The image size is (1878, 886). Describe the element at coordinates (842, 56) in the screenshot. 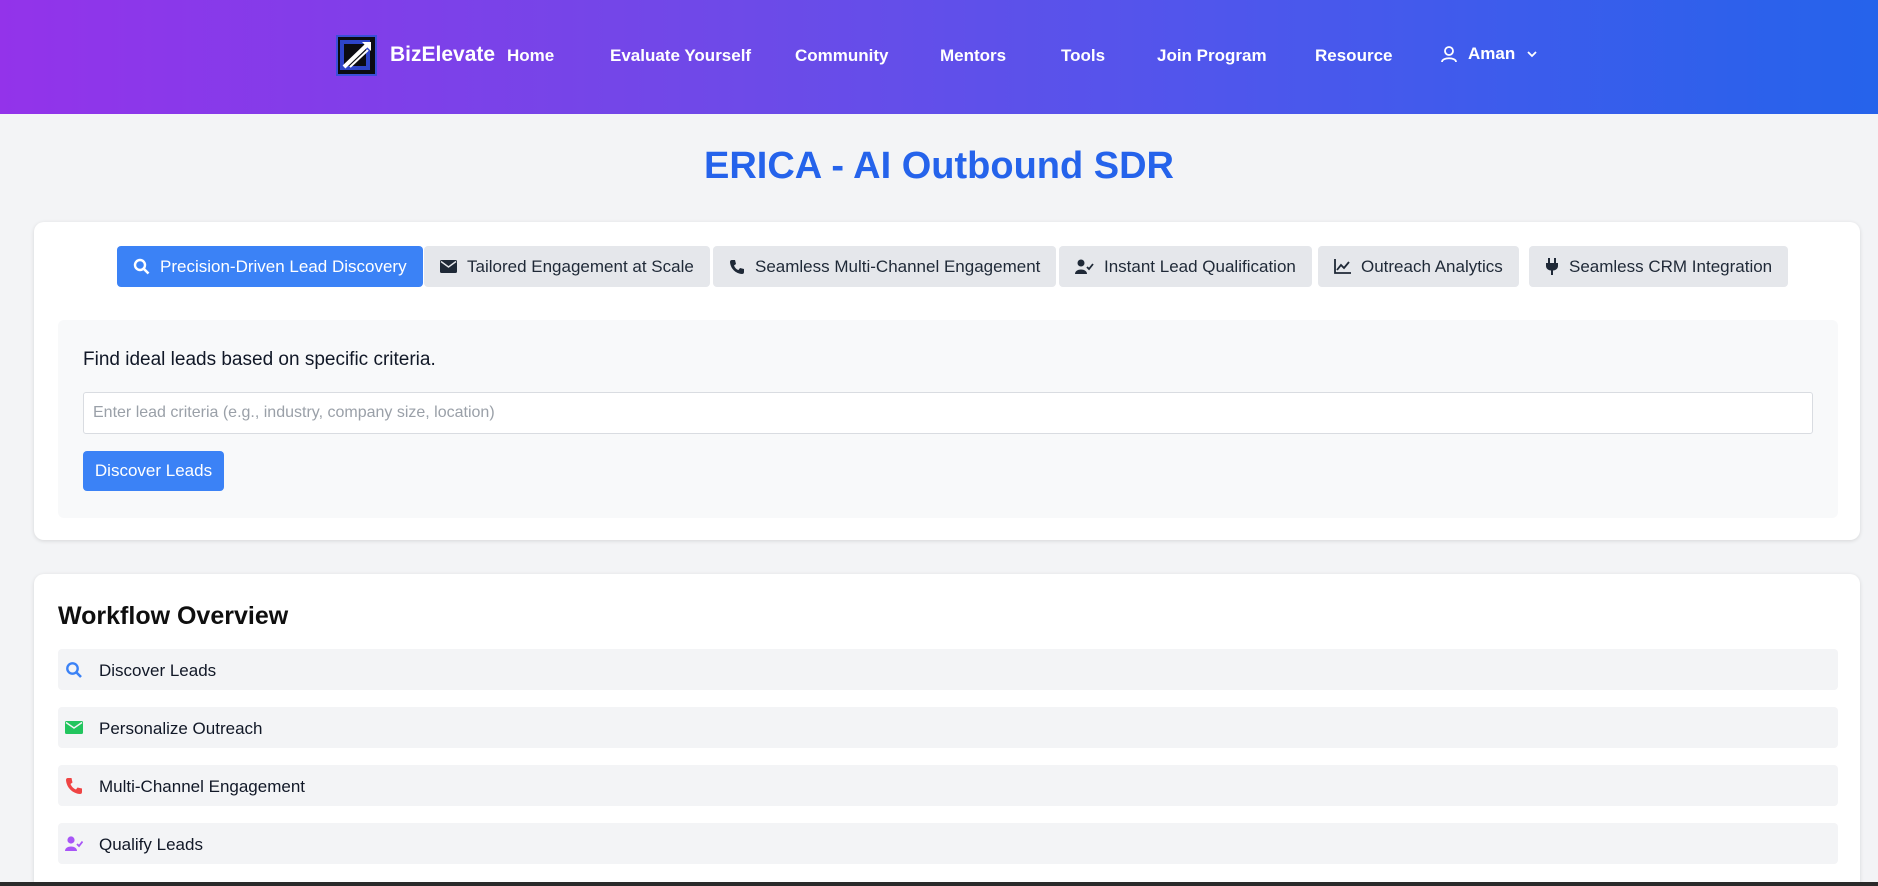

I see `nav-community: Community` at that location.